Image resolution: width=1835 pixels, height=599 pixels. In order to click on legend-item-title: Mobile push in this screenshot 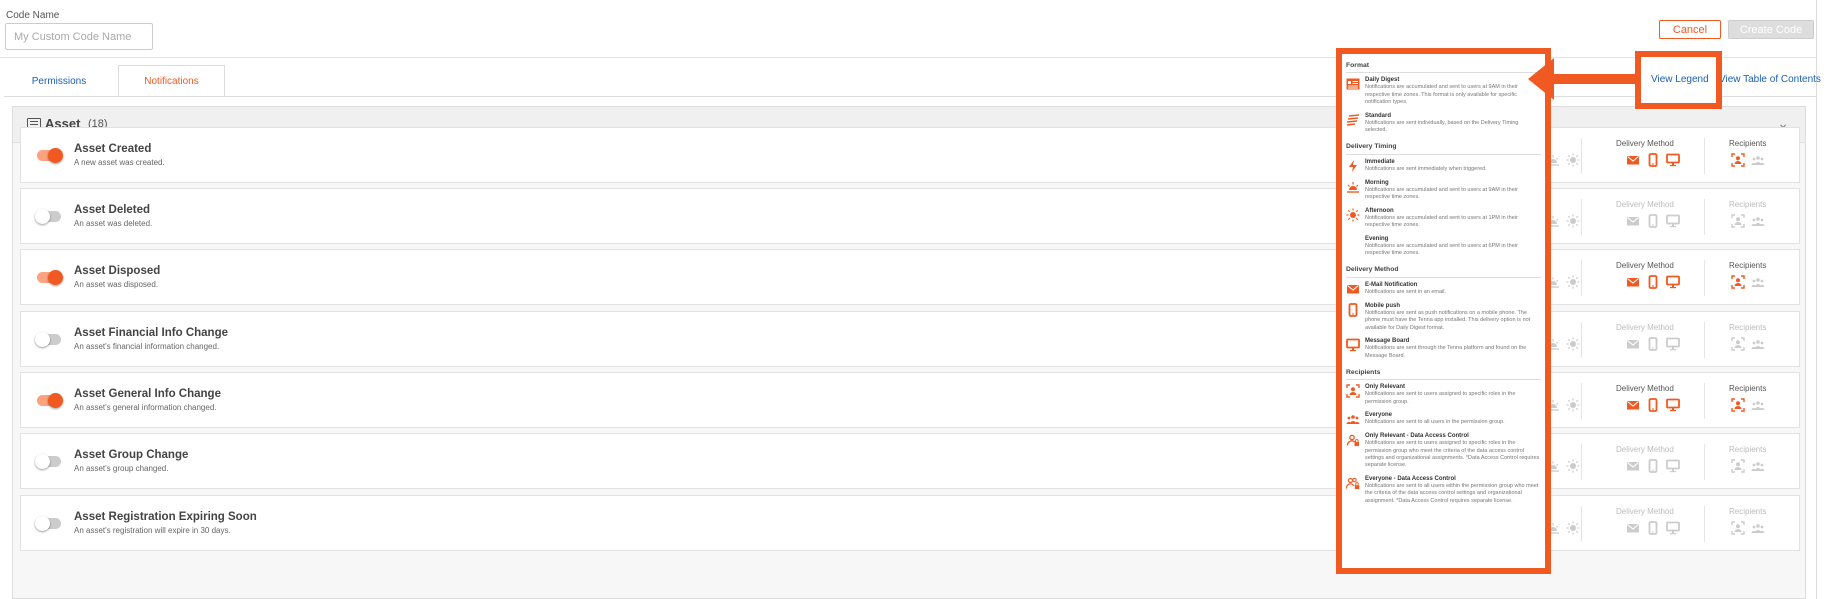, I will do `click(1382, 305)`.